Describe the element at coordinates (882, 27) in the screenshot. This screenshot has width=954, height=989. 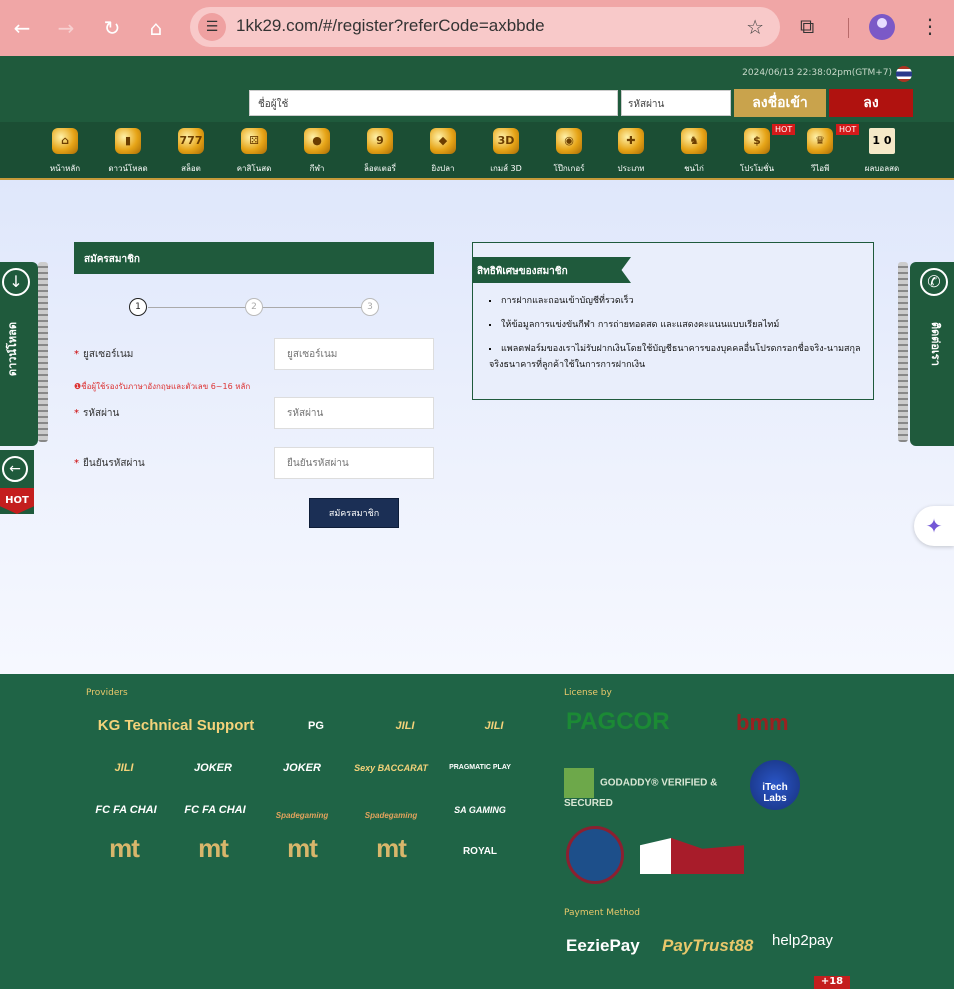
I see `profile-avatar` at that location.